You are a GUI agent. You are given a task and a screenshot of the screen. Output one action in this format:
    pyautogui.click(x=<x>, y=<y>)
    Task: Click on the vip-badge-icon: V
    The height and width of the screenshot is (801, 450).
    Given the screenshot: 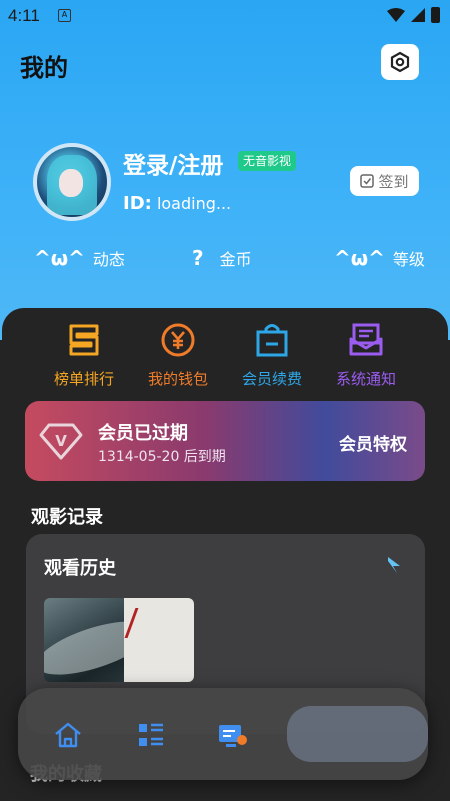 What is the action you would take?
    pyautogui.click(x=61, y=441)
    